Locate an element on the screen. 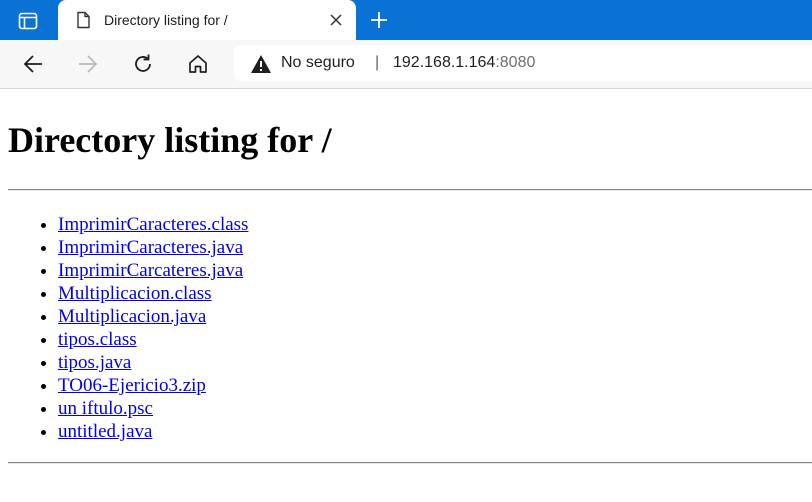 The height and width of the screenshot is (502, 812). refresh-icon is located at coordinates (143, 63).